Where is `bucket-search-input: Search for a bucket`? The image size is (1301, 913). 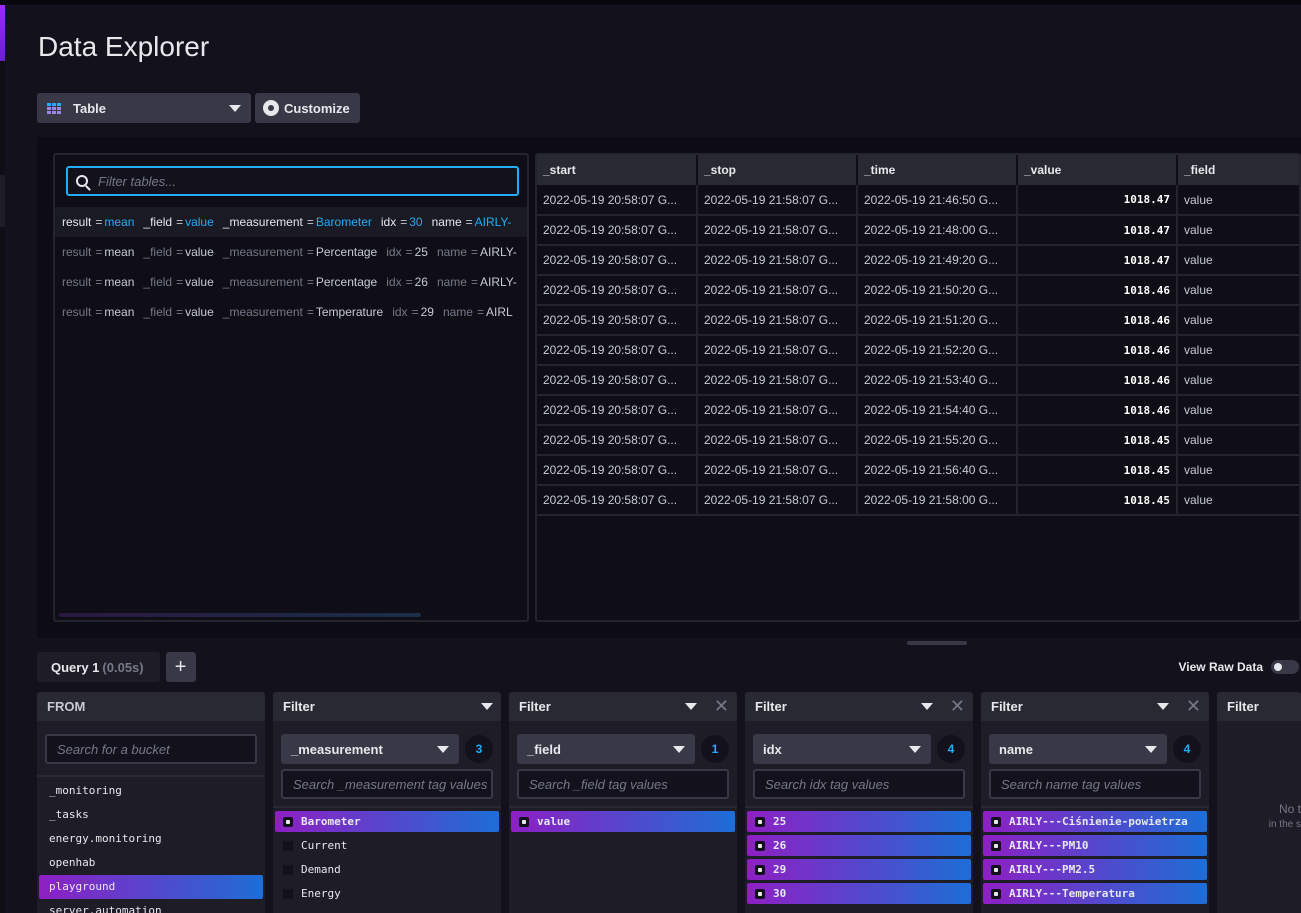
bucket-search-input: Search for a bucket is located at coordinates (151, 749).